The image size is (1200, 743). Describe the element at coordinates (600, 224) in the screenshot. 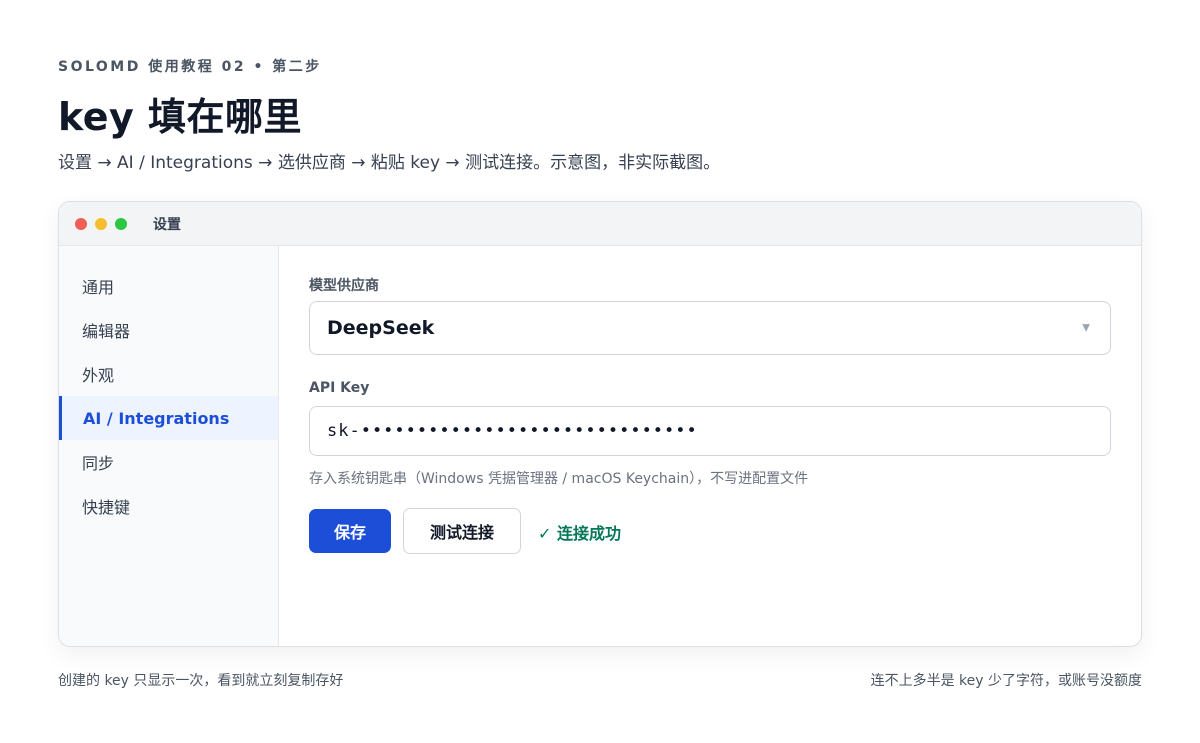

I see `window-titlebar: 设置` at that location.